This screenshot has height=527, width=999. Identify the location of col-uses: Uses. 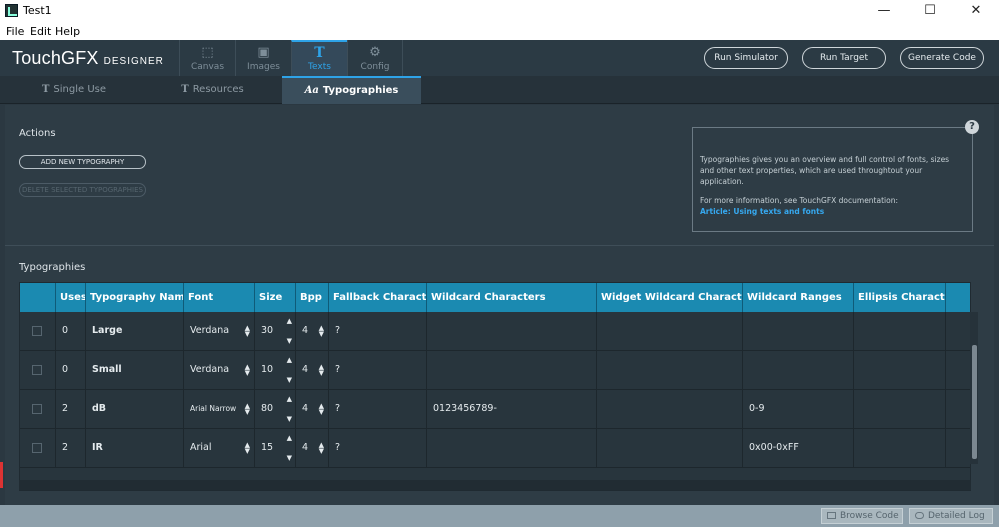
(71, 297).